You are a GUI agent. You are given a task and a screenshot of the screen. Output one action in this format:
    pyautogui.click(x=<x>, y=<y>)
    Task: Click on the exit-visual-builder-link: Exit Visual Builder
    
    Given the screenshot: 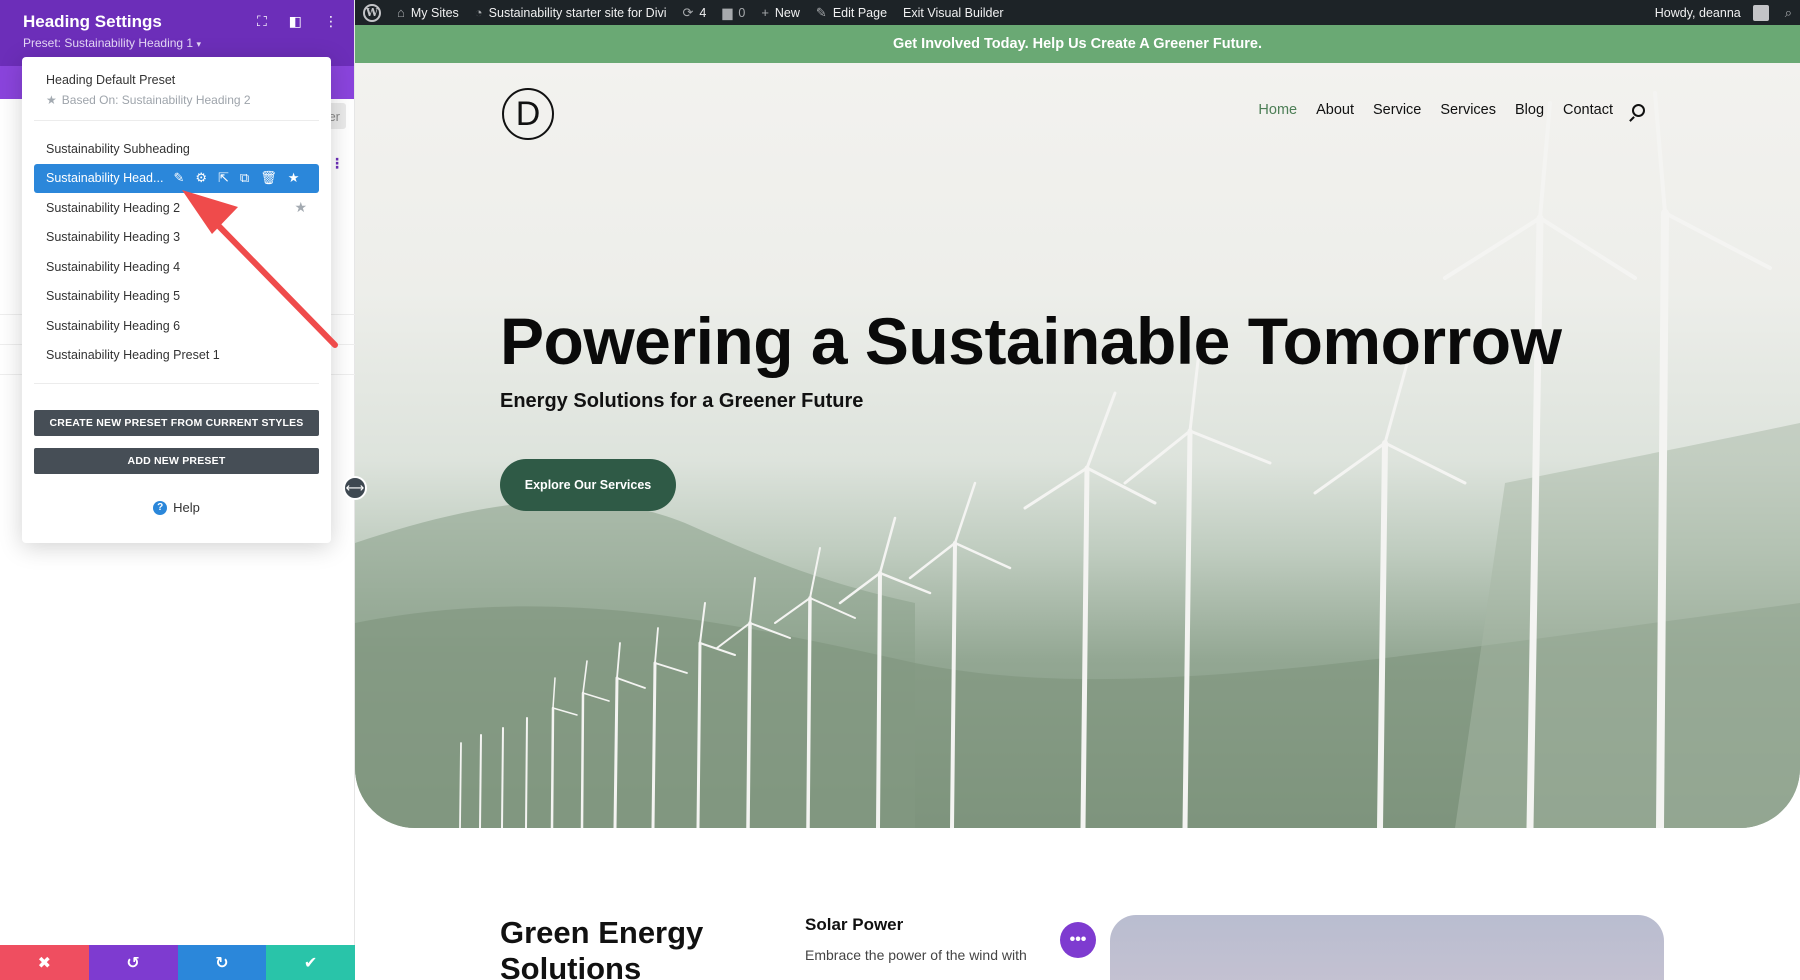 What is the action you would take?
    pyautogui.click(x=953, y=12)
    